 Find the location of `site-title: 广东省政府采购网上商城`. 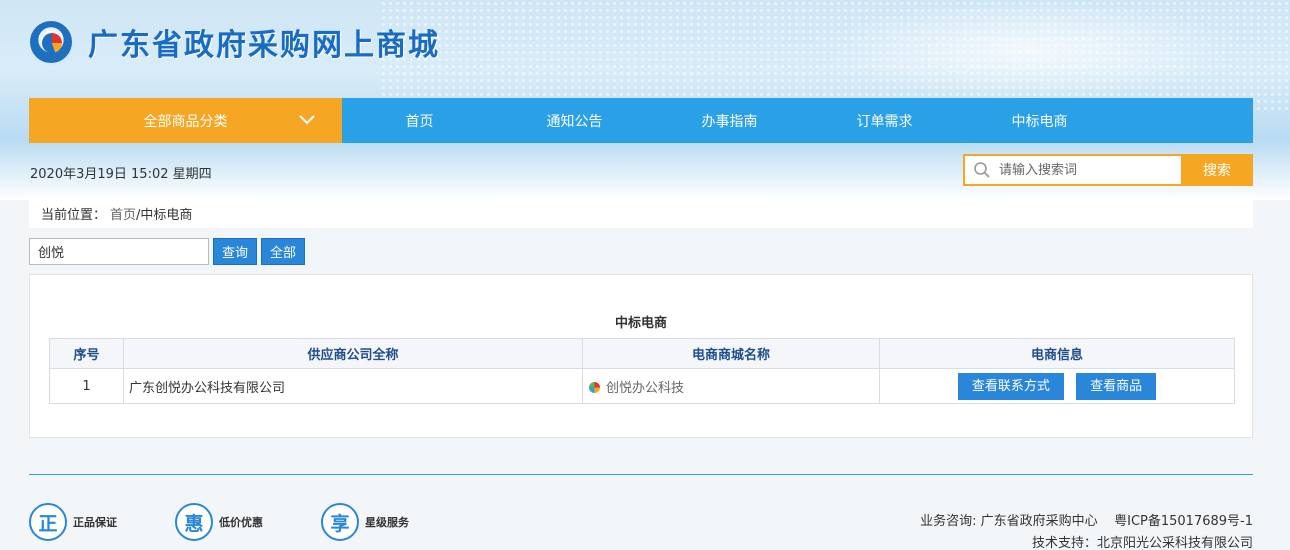

site-title: 广东省政府采购网上商城 is located at coordinates (264, 42).